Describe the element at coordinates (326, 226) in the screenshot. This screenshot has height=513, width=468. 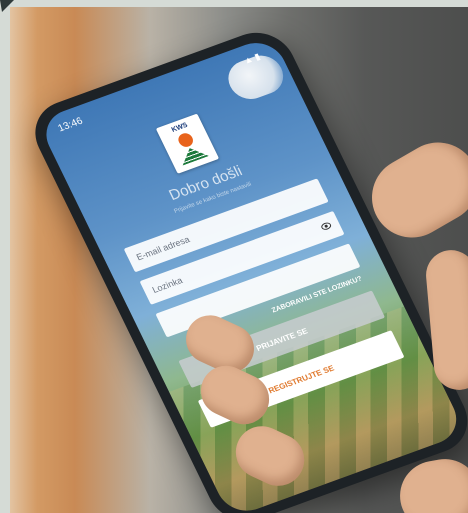
I see `eye-icon` at that location.